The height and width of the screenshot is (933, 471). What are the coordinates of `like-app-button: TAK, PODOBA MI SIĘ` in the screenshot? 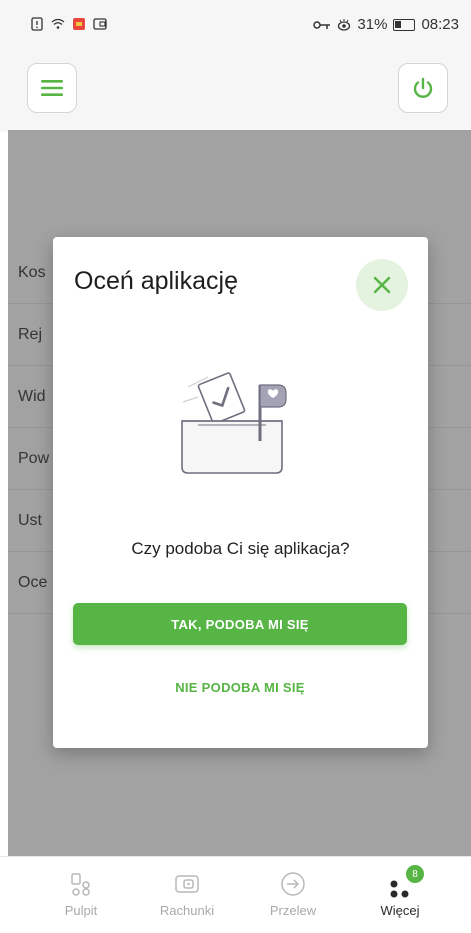 It's located at (240, 624).